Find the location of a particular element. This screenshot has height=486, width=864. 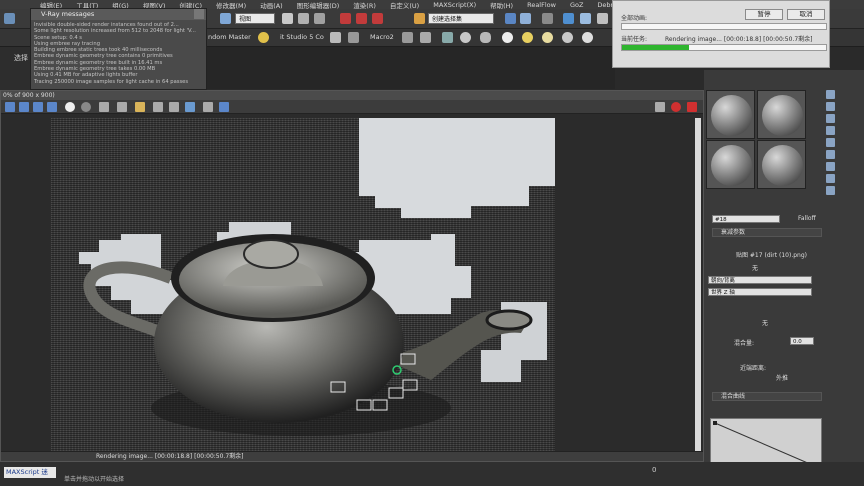

pencil-icon is located at coordinates (419, 18).